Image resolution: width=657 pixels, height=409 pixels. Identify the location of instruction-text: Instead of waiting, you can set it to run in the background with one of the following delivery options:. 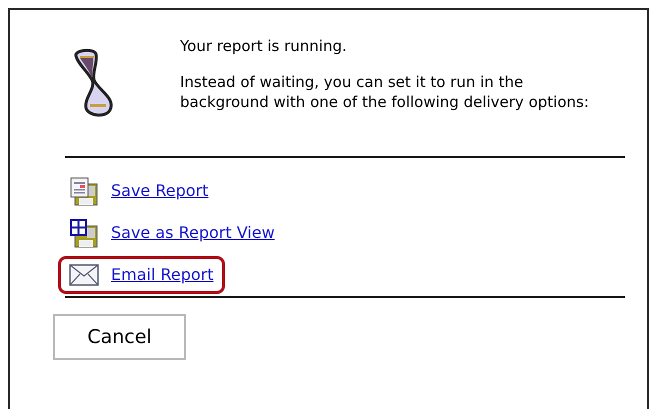
(385, 92).